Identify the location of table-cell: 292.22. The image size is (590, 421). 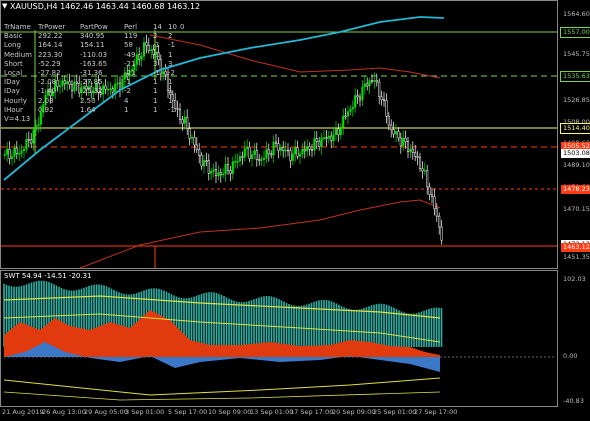
(50, 36).